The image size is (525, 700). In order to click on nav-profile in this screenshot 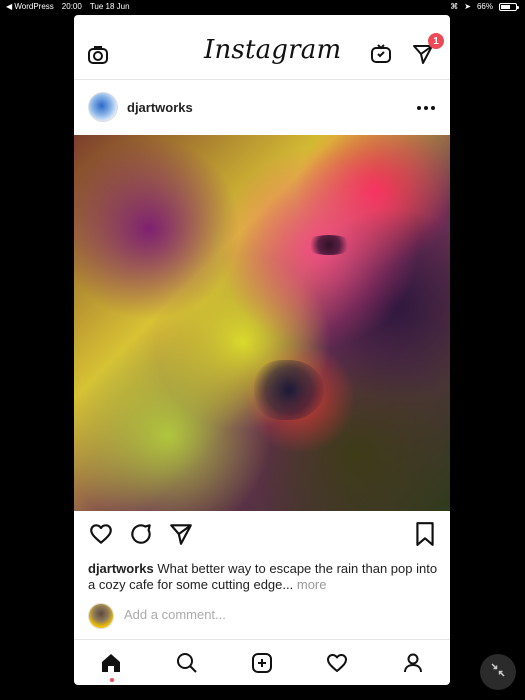, I will do `click(413, 665)`.